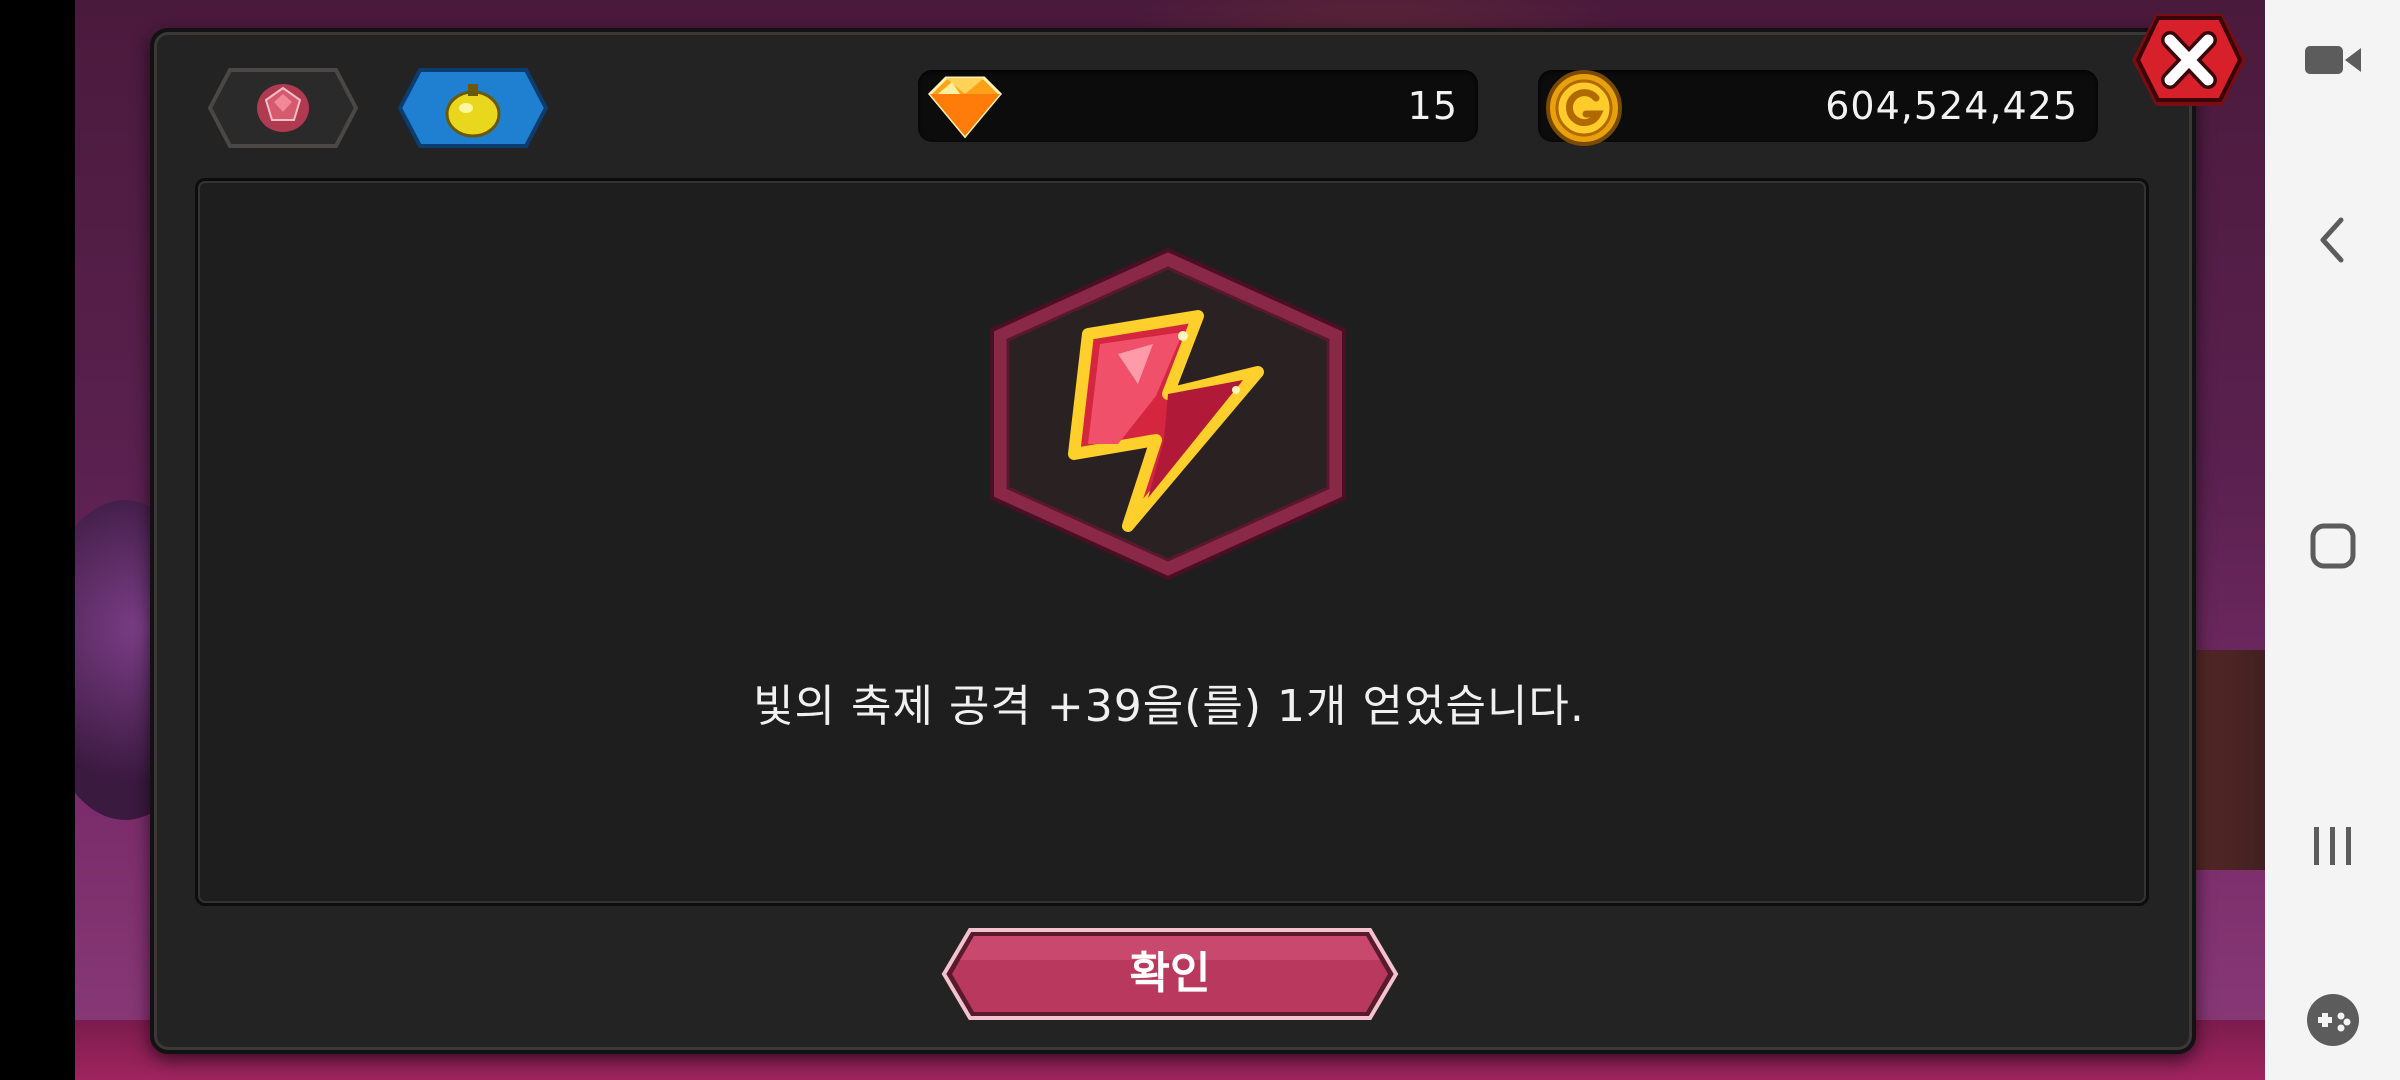  Describe the element at coordinates (2332, 240) in the screenshot. I see `back-icon` at that location.